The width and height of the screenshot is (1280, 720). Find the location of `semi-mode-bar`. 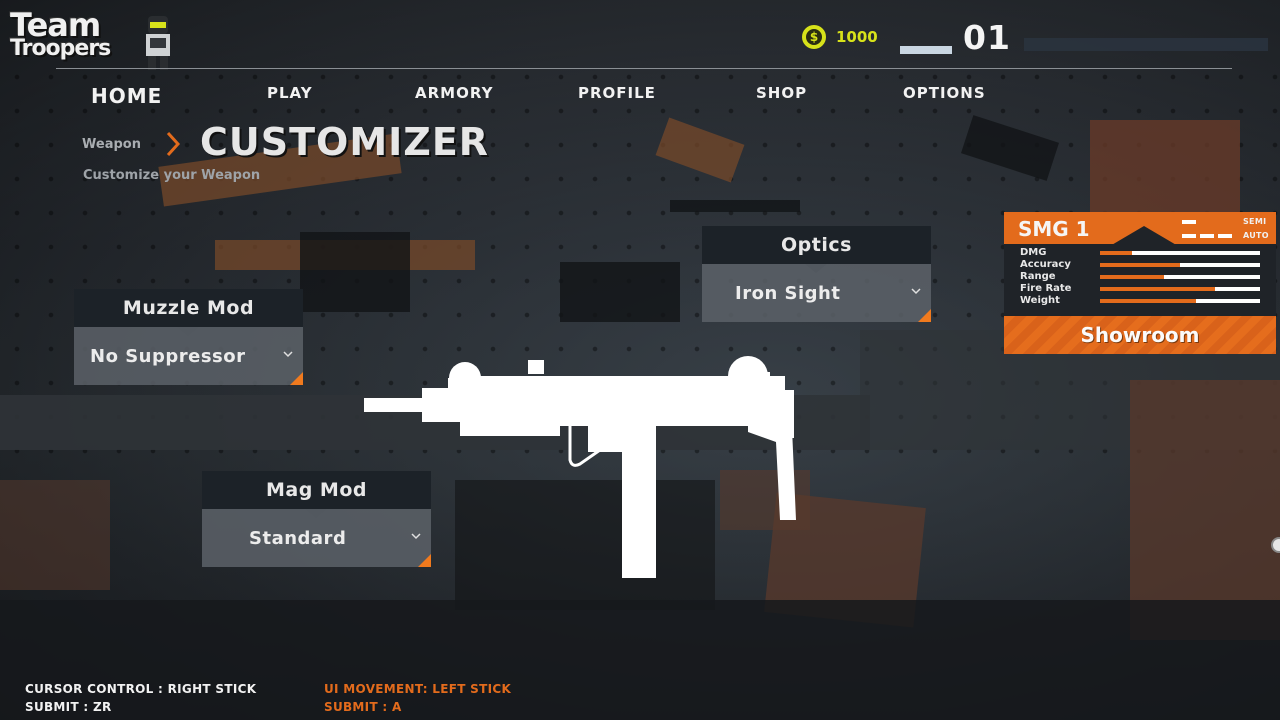

semi-mode-bar is located at coordinates (1189, 222).